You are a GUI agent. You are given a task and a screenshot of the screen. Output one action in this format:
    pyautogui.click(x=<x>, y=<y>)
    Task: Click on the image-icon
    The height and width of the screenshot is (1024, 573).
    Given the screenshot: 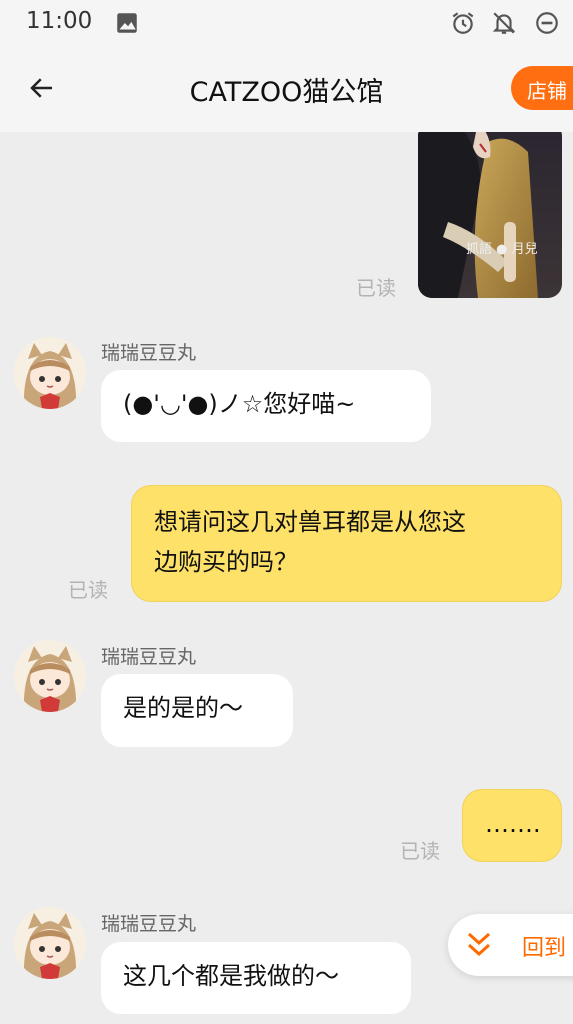 What is the action you would take?
    pyautogui.click(x=127, y=23)
    